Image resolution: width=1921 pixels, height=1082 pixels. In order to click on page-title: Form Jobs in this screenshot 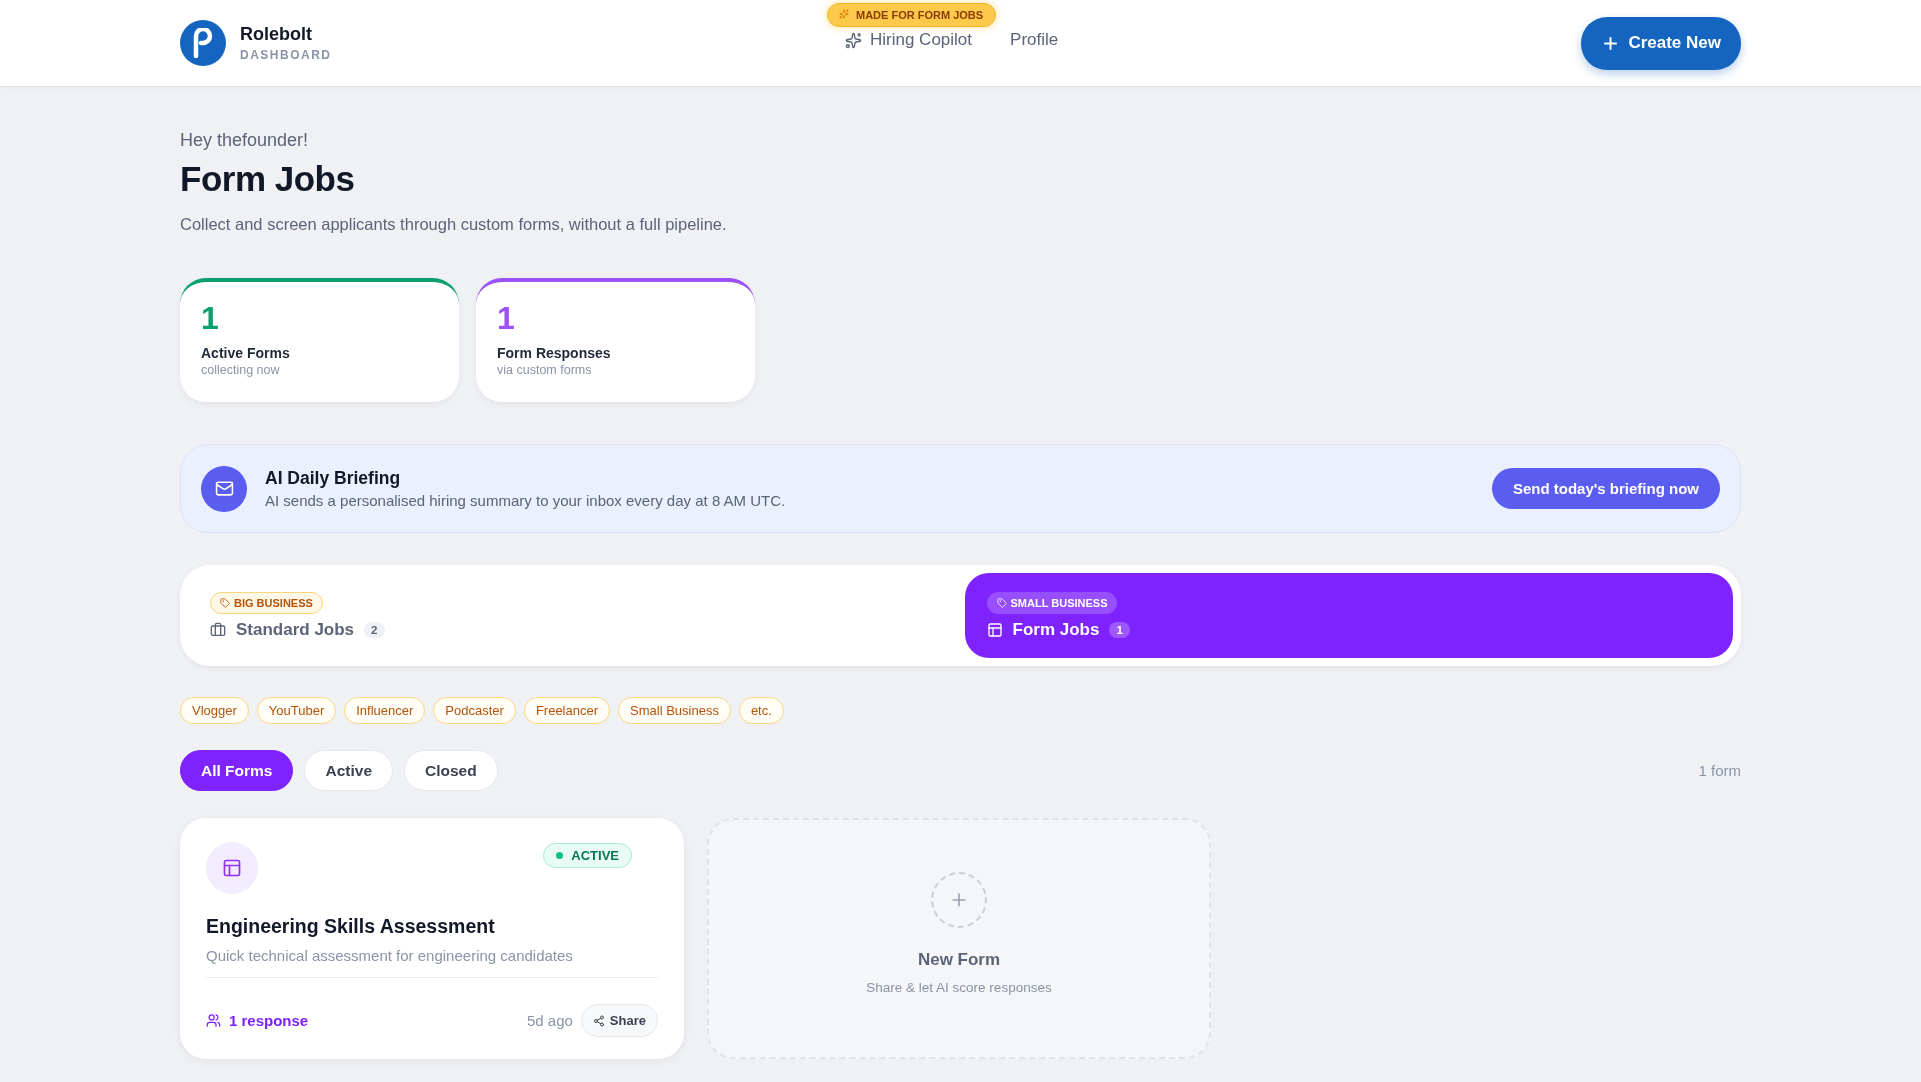, I will do `click(268, 179)`.